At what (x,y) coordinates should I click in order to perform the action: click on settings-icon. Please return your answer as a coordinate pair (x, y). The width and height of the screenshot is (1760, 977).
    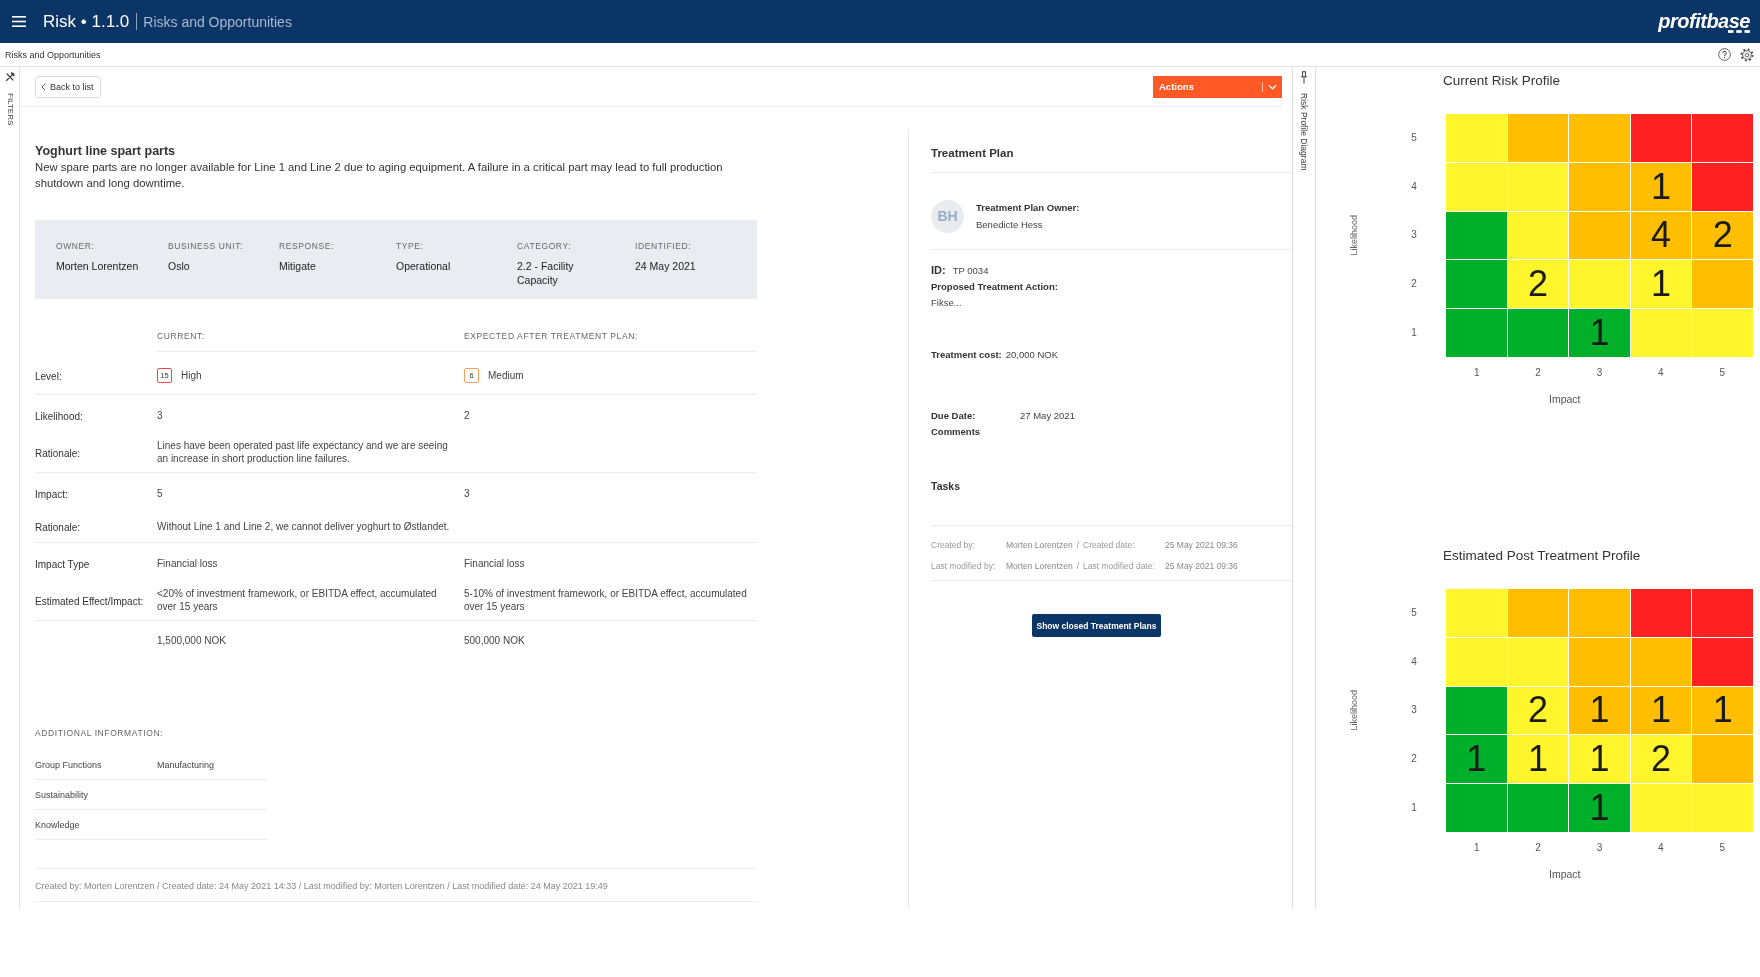
    Looking at the image, I should click on (1747, 54).